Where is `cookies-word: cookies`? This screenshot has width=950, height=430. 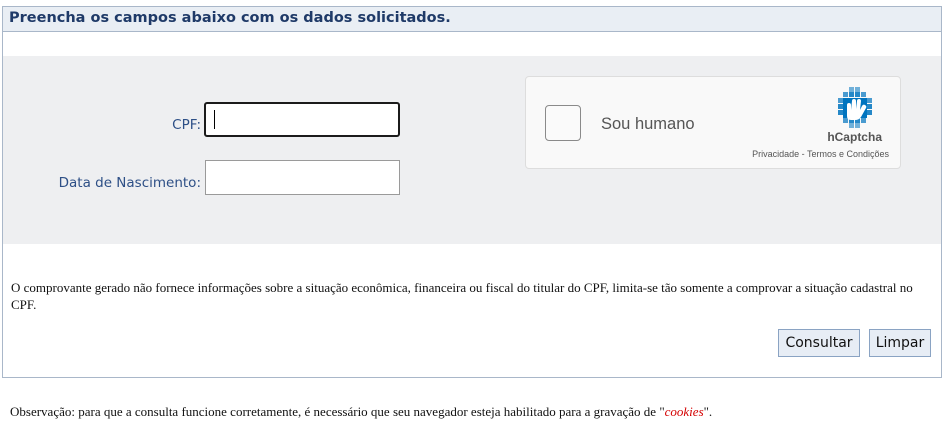
cookies-word: cookies is located at coordinates (684, 411).